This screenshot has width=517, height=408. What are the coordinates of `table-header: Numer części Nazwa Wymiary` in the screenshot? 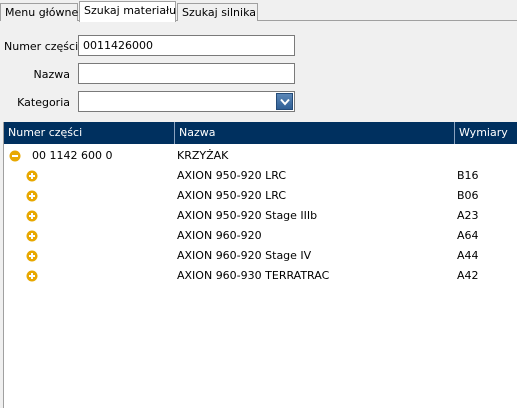 It's located at (260, 133).